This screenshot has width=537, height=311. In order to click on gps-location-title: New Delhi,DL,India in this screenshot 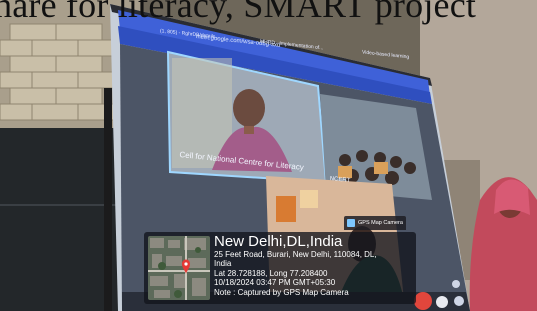, I will do `click(278, 241)`.